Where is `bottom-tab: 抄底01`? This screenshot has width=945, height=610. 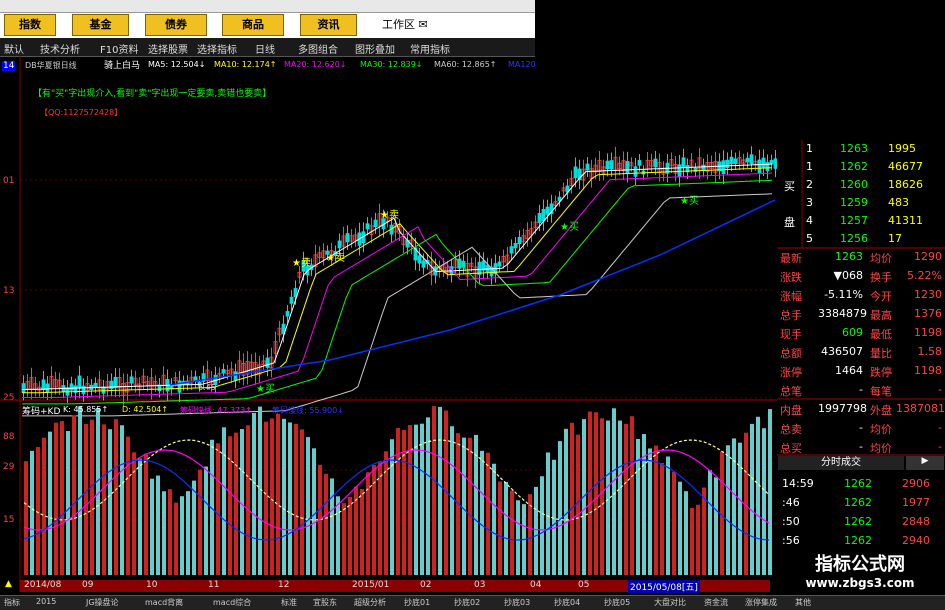
bottom-tab: 抄底01 is located at coordinates (417, 602).